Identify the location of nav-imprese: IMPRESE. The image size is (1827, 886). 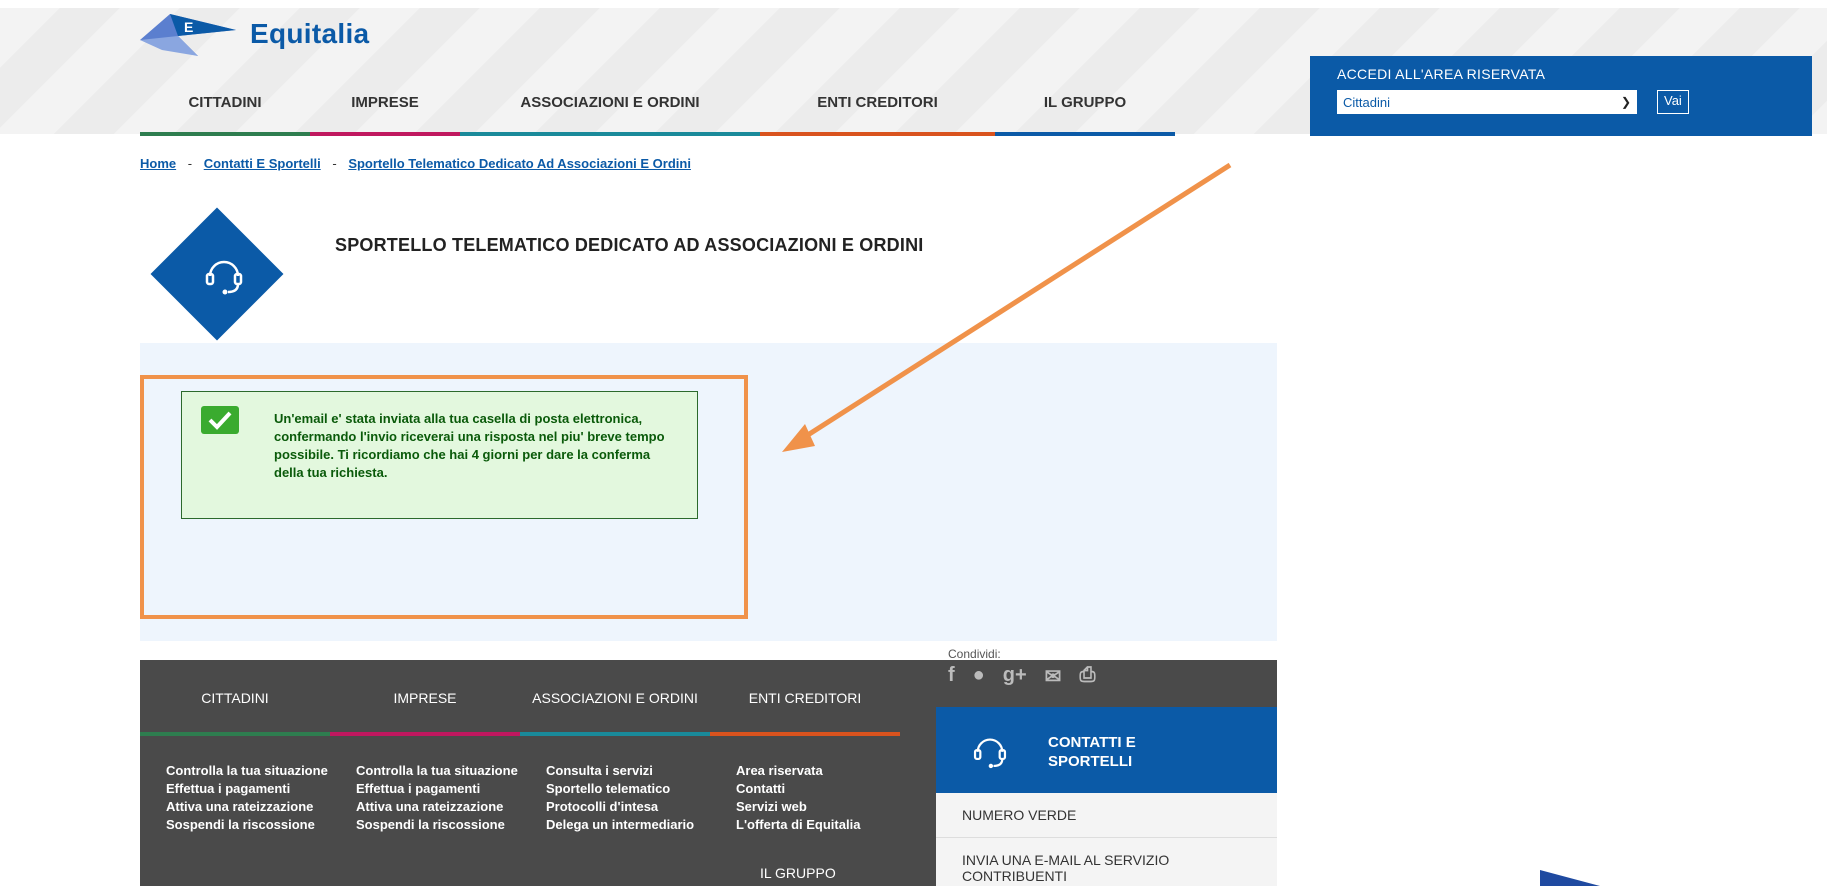
(385, 112).